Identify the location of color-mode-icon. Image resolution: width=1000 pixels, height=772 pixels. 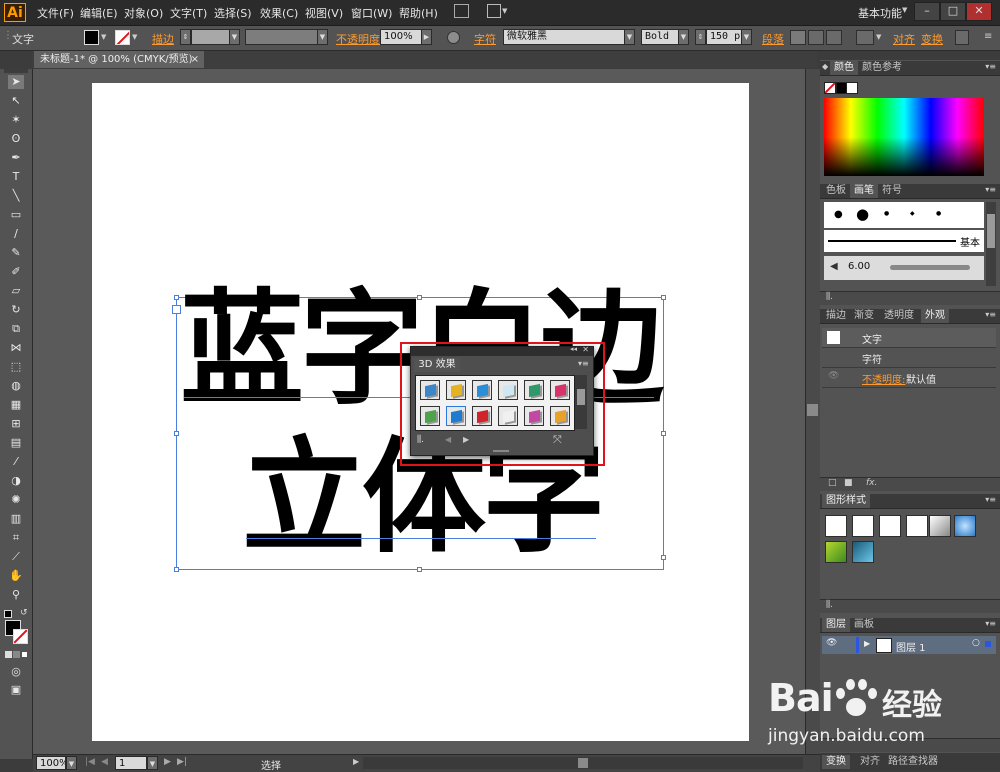
(8, 654).